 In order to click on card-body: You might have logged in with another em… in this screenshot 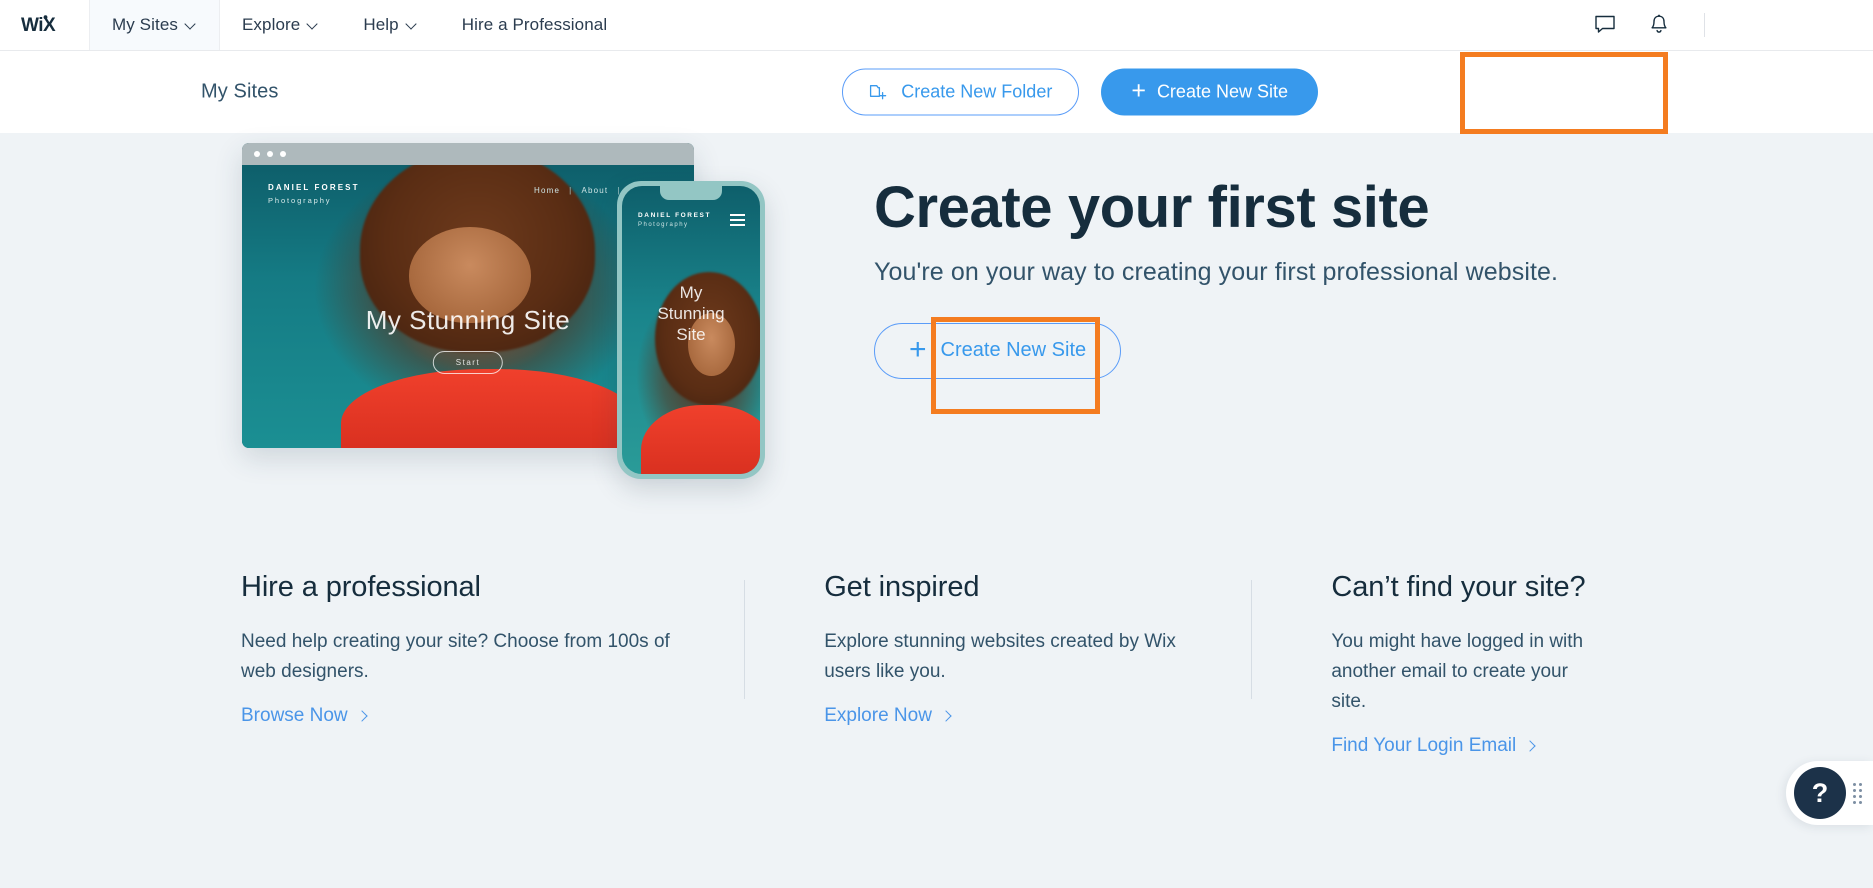, I will do `click(1457, 671)`.